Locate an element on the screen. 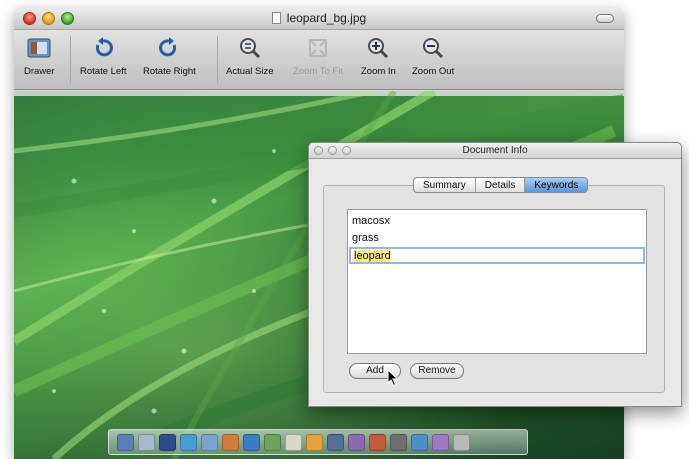  itunes-dock-icon is located at coordinates (293, 442).